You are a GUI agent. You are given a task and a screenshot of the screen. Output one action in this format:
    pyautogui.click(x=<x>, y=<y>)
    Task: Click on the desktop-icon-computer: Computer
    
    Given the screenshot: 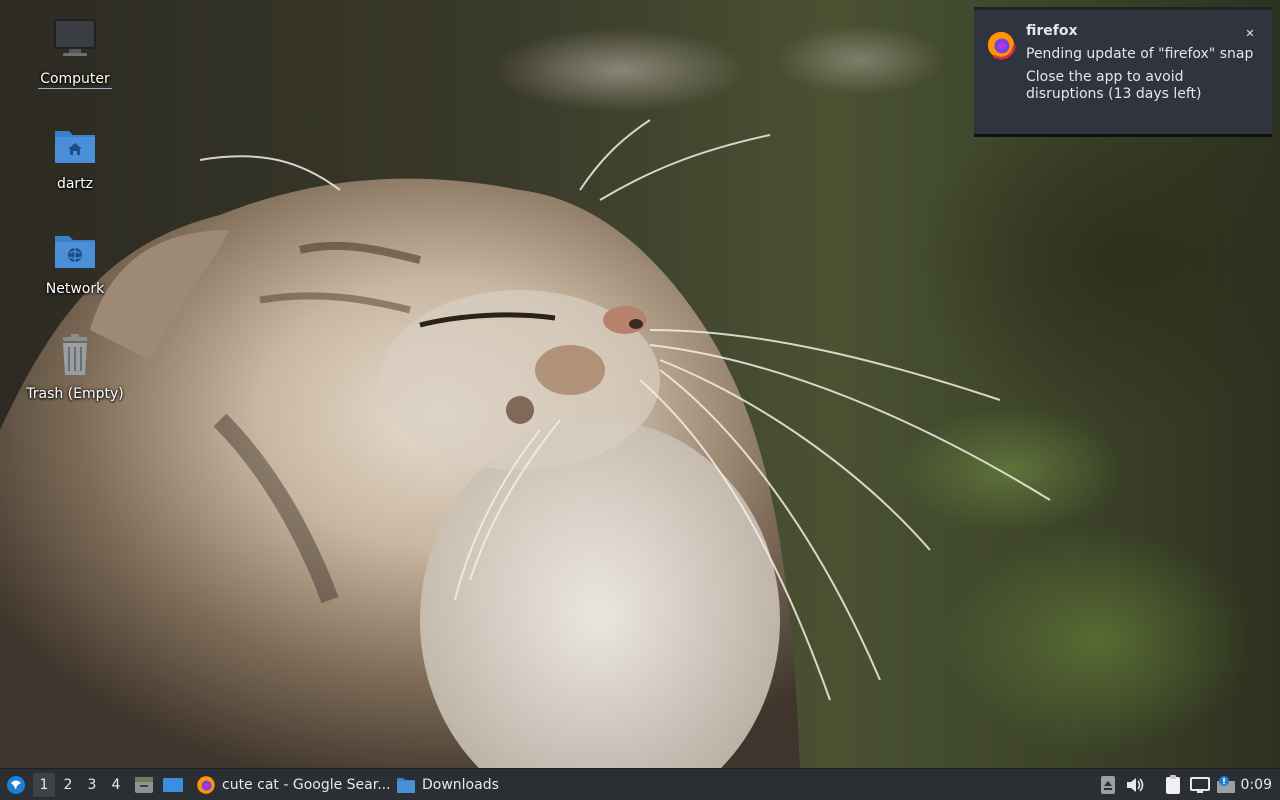 What is the action you would take?
    pyautogui.click(x=75, y=52)
    